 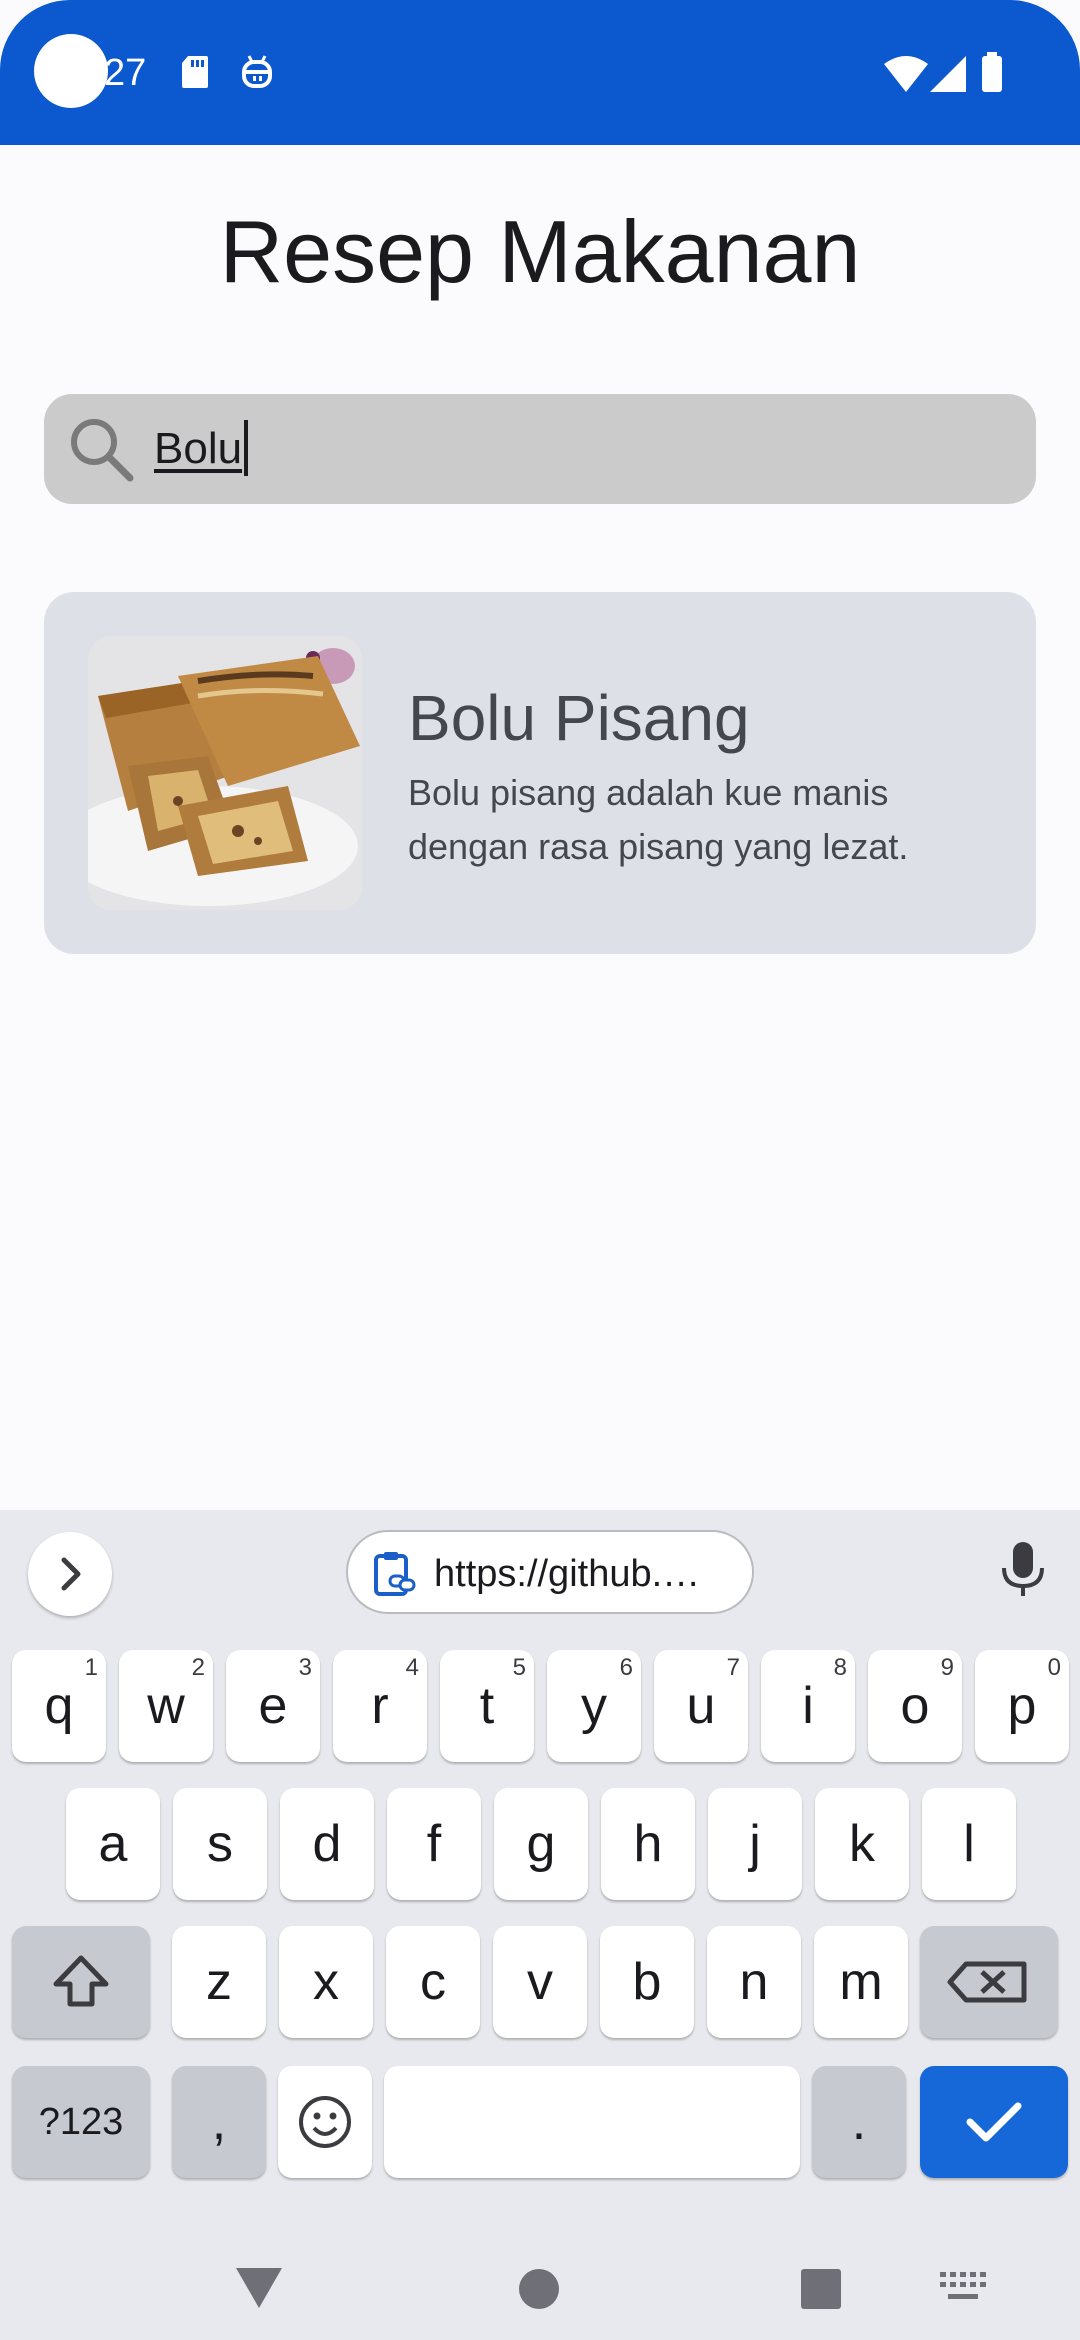 I want to click on key-j: j, so click(x=755, y=1844).